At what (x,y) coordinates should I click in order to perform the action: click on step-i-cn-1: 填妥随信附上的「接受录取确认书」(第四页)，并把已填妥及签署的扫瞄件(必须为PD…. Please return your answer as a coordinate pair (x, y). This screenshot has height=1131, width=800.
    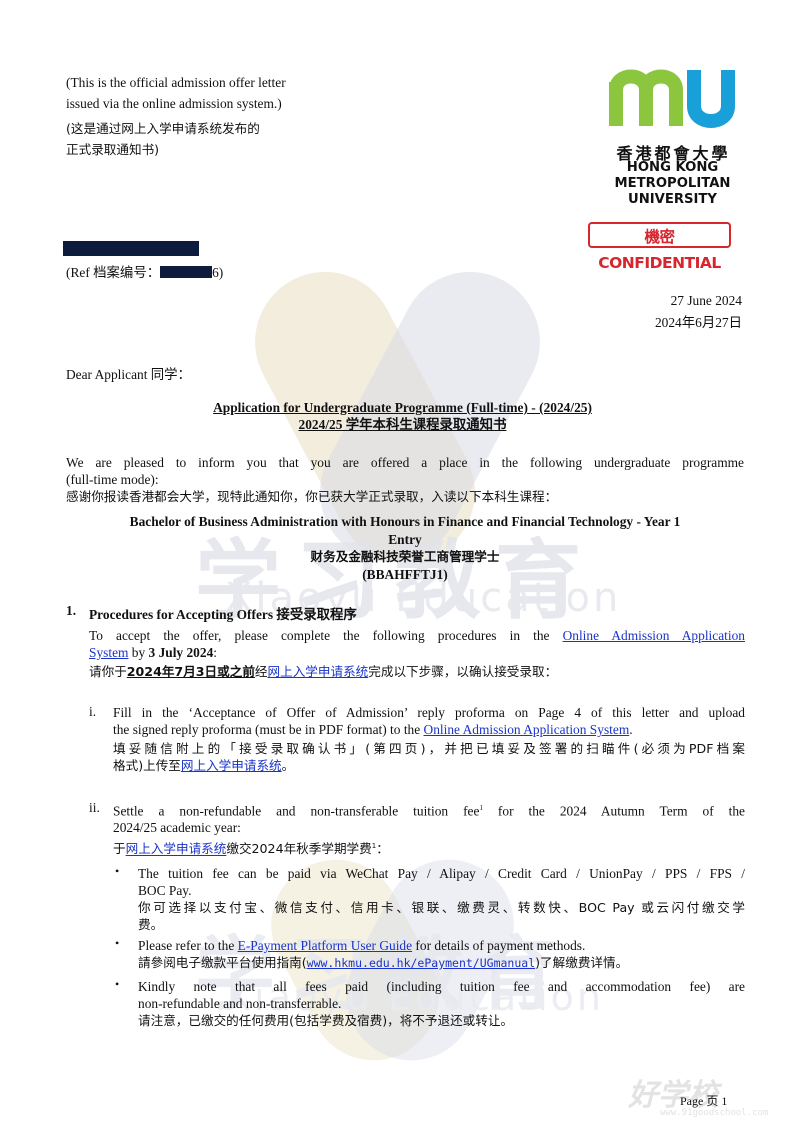
    Looking at the image, I should click on (429, 748).